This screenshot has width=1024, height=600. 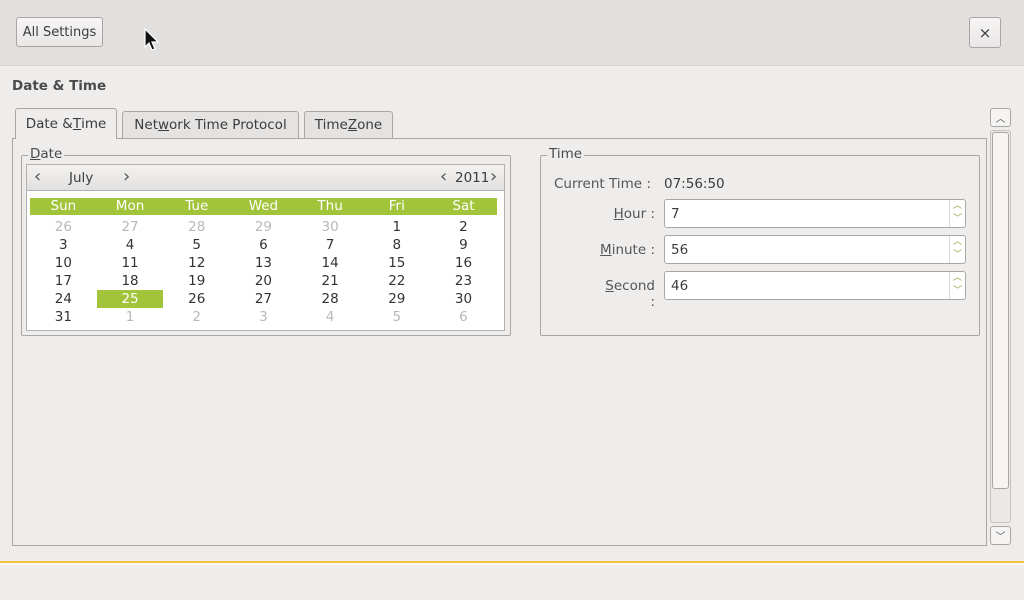 I want to click on minute-value: 56, so click(x=679, y=250).